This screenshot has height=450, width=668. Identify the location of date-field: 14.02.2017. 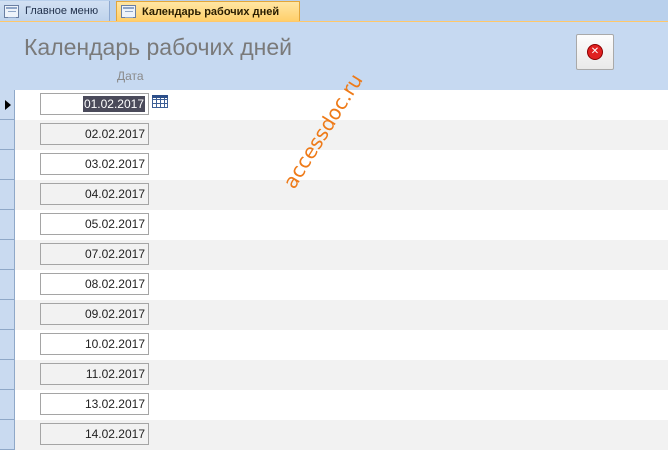
(94, 434).